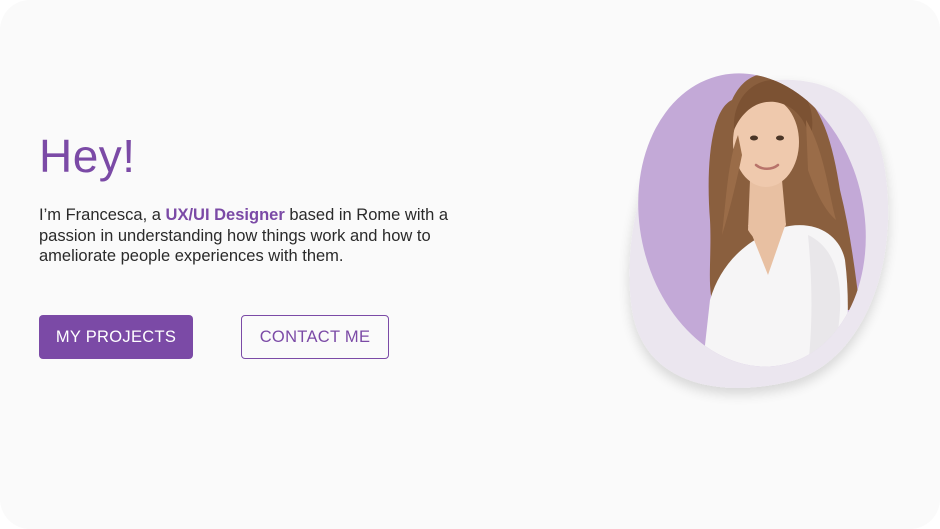  What do you see at coordinates (102, 215) in the screenshot?
I see `intro-prefix: I’m Francesca, a` at bounding box center [102, 215].